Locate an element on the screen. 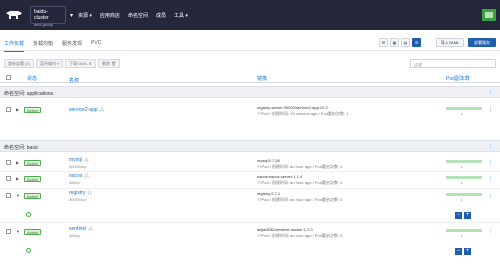  column-name: 名称 ⌄ is located at coordinates (74, 79).